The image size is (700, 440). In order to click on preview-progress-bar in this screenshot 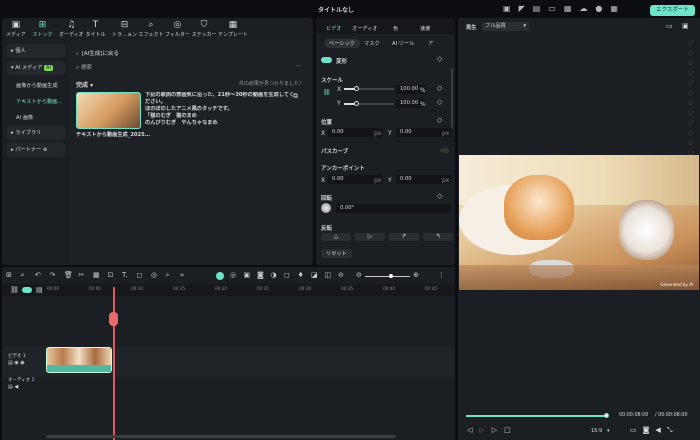, I will do `click(537, 415)`.